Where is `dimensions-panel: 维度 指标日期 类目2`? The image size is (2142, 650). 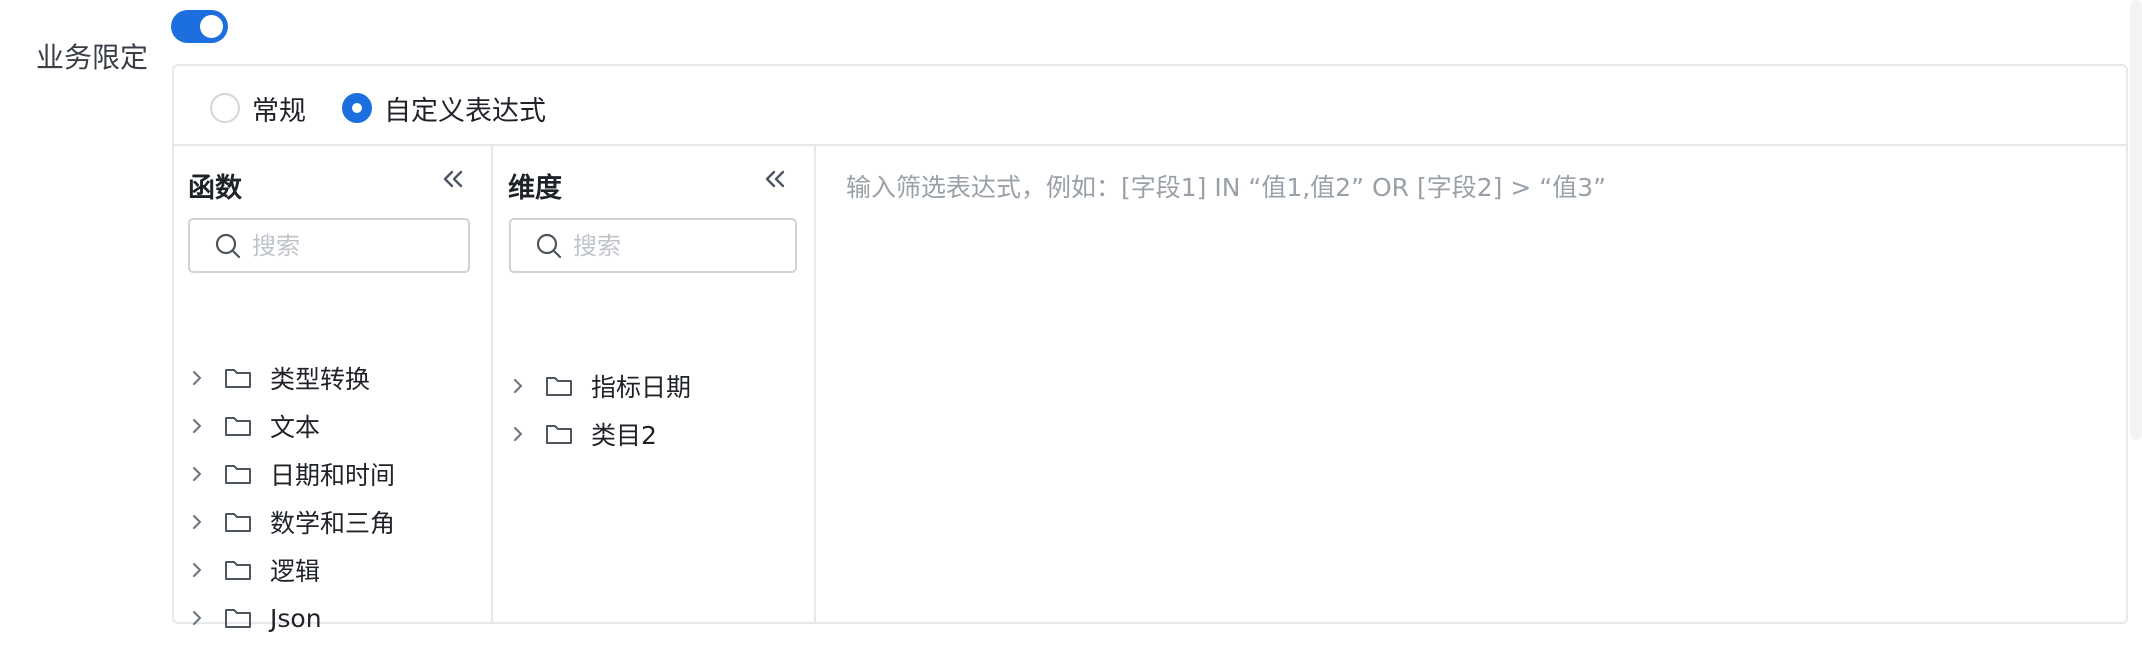
dimensions-panel: 维度 指标日期 类目2 is located at coordinates (654, 384).